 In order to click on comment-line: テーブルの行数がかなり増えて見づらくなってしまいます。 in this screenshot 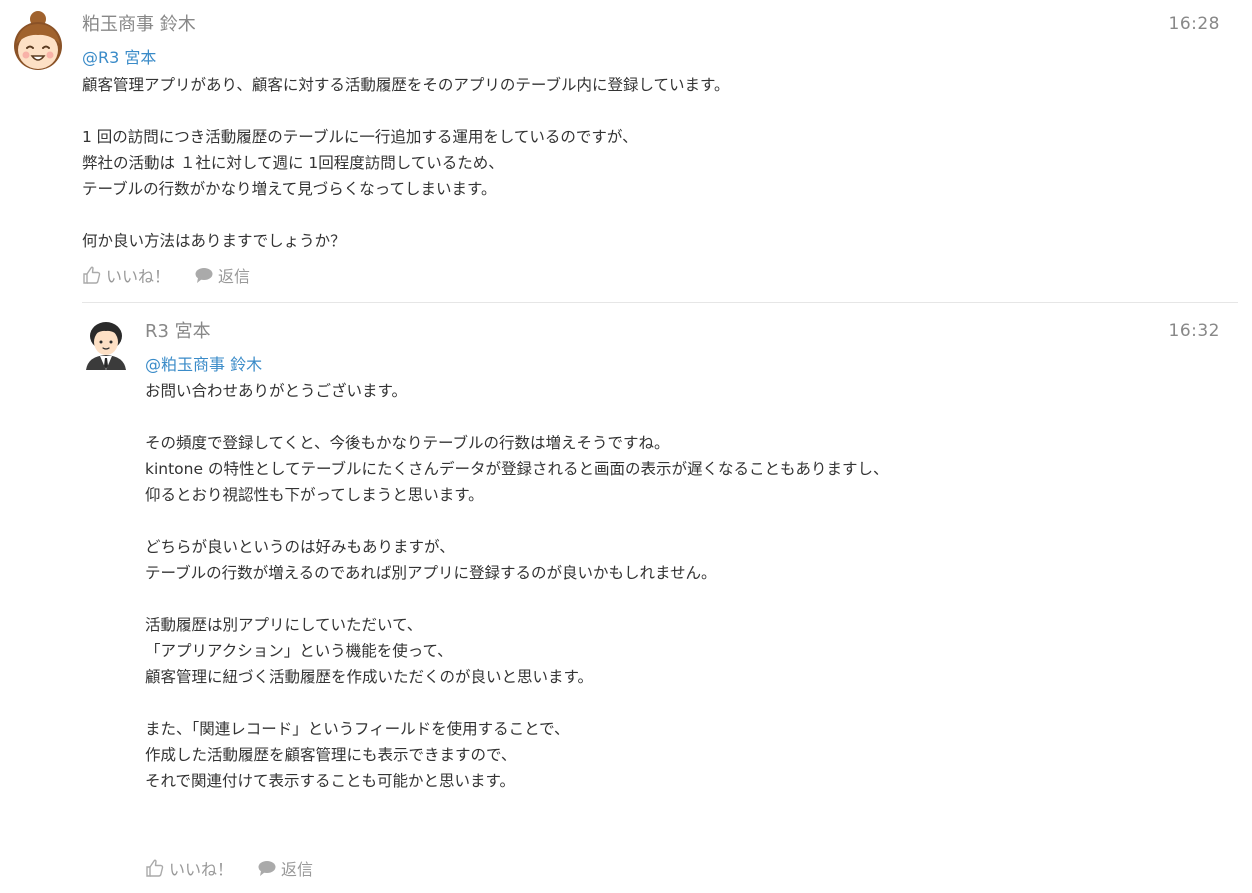, I will do `click(289, 189)`.